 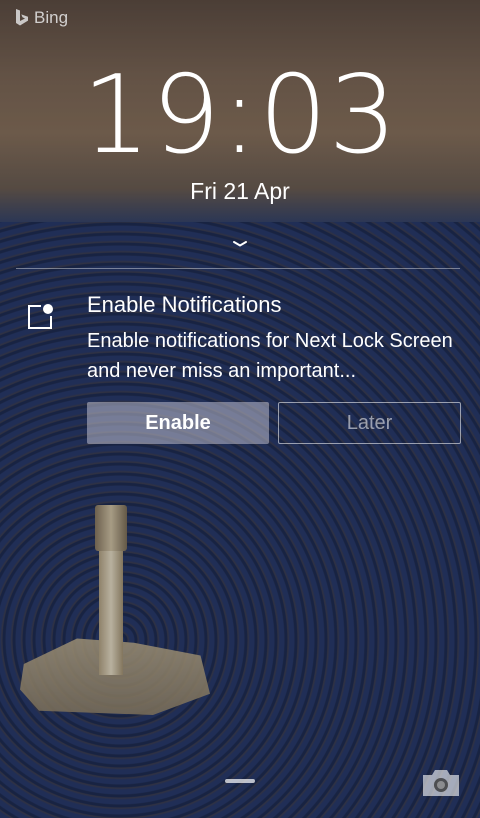 What do you see at coordinates (369, 423) in the screenshot?
I see `later-button: Later` at bounding box center [369, 423].